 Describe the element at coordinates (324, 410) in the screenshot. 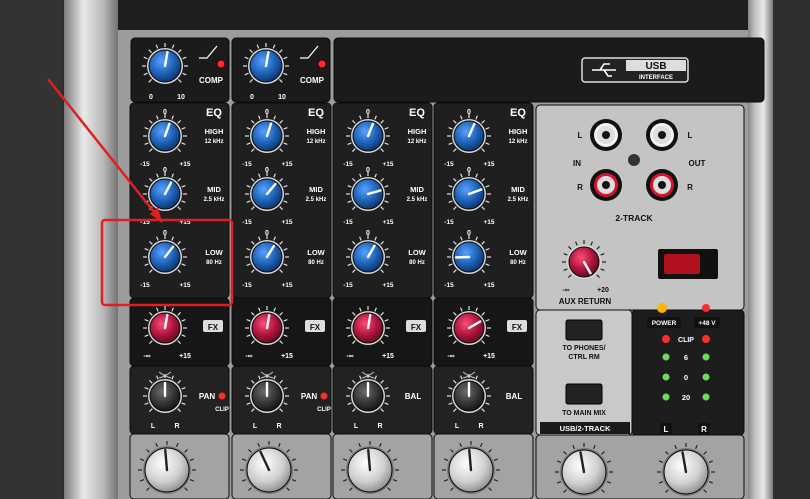

I see `clip-label: CLIP` at that location.